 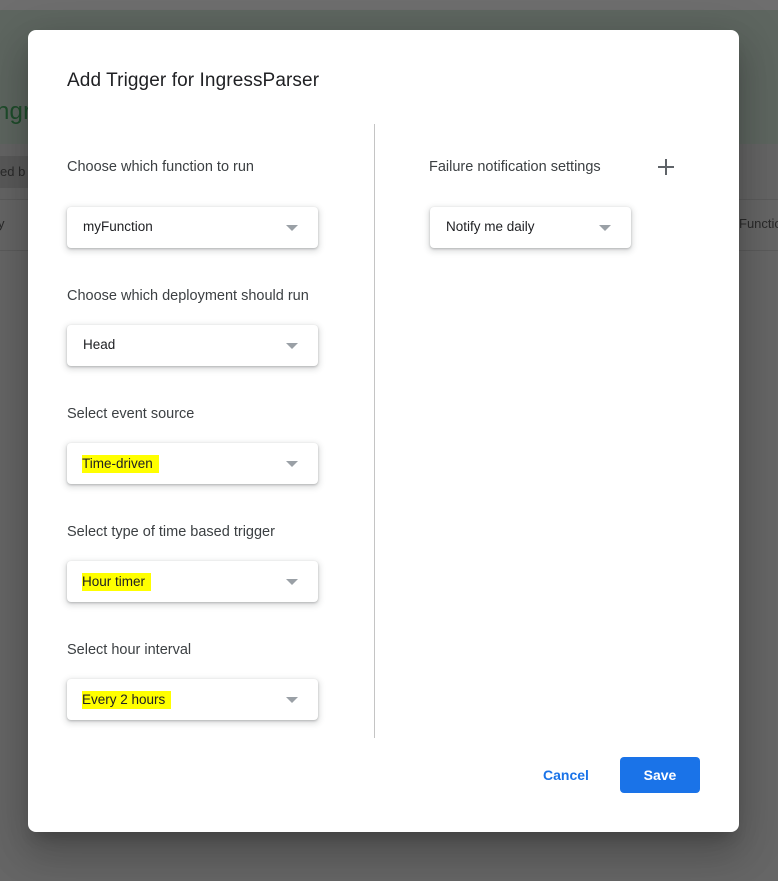 I want to click on save-button: Save, so click(x=660, y=775).